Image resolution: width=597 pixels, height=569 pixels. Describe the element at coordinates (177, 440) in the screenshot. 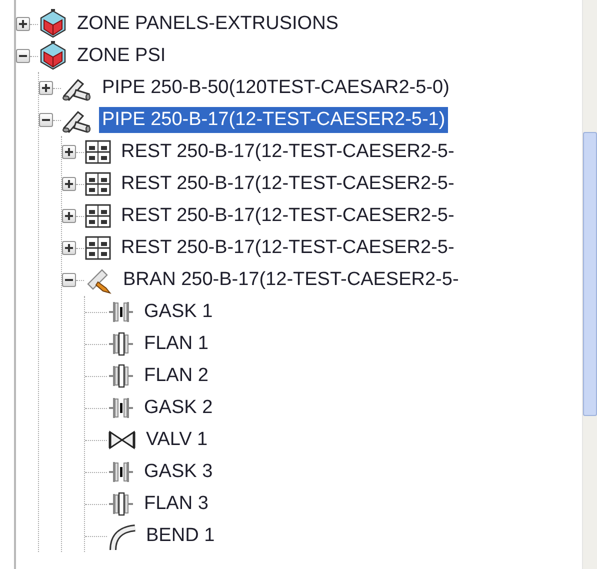

I see `tree-item: VALV 1` at that location.